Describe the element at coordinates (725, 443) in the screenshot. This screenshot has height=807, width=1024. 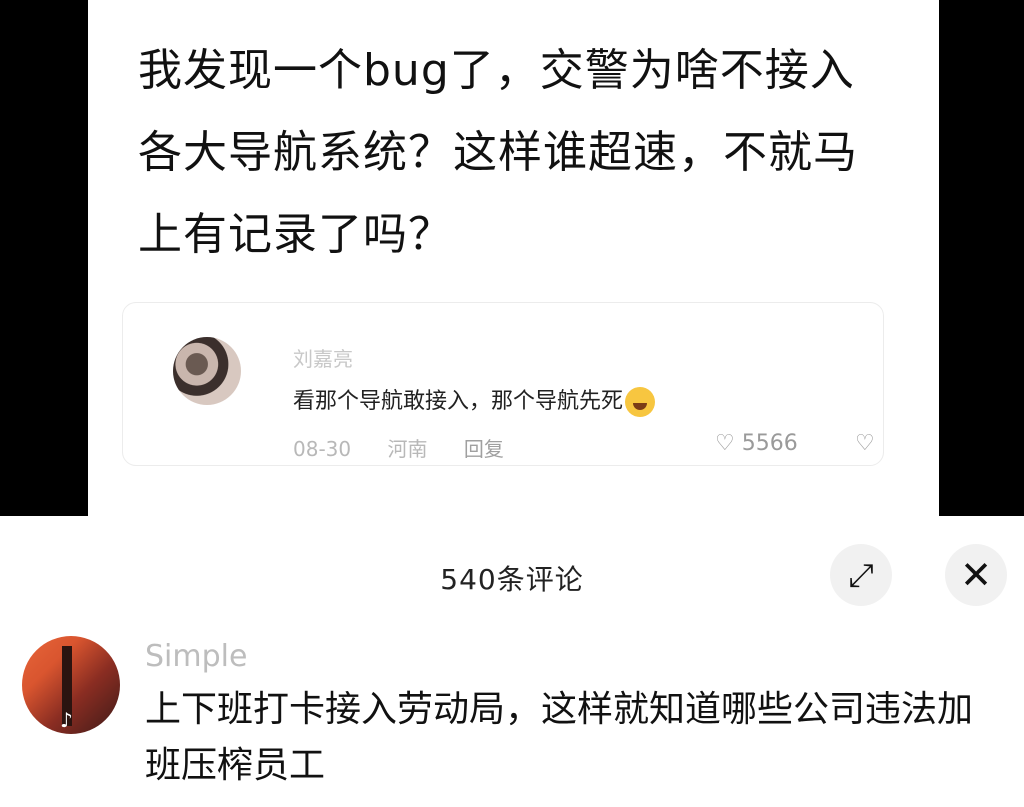
I see `heart-icon: ♡` at that location.